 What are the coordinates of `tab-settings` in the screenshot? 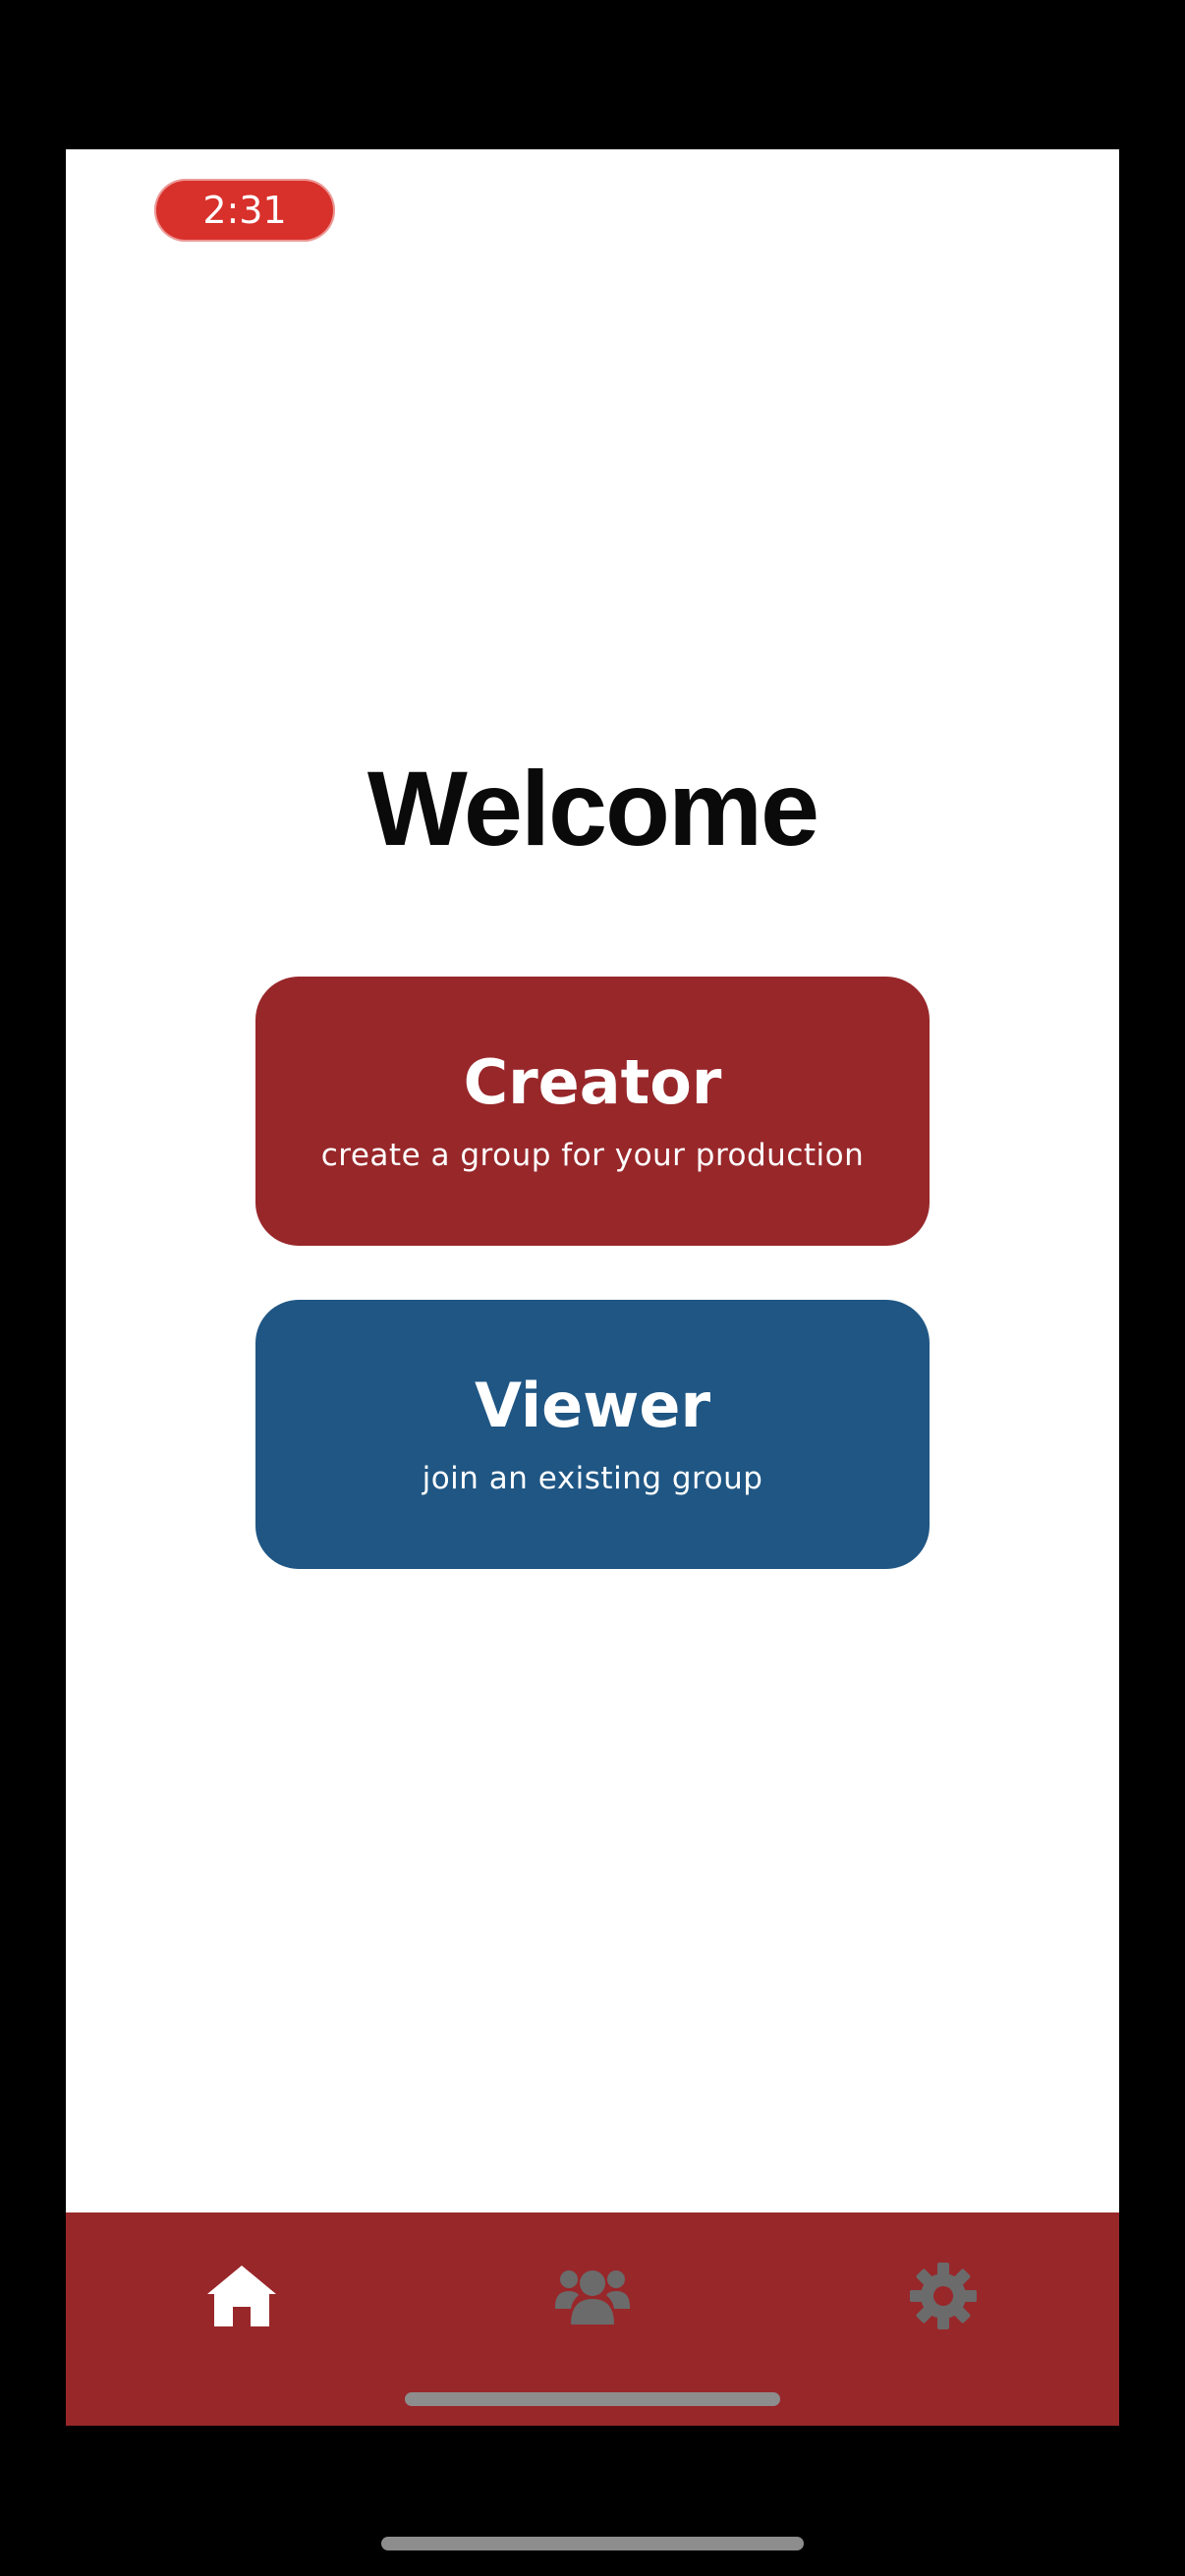 It's located at (943, 2296).